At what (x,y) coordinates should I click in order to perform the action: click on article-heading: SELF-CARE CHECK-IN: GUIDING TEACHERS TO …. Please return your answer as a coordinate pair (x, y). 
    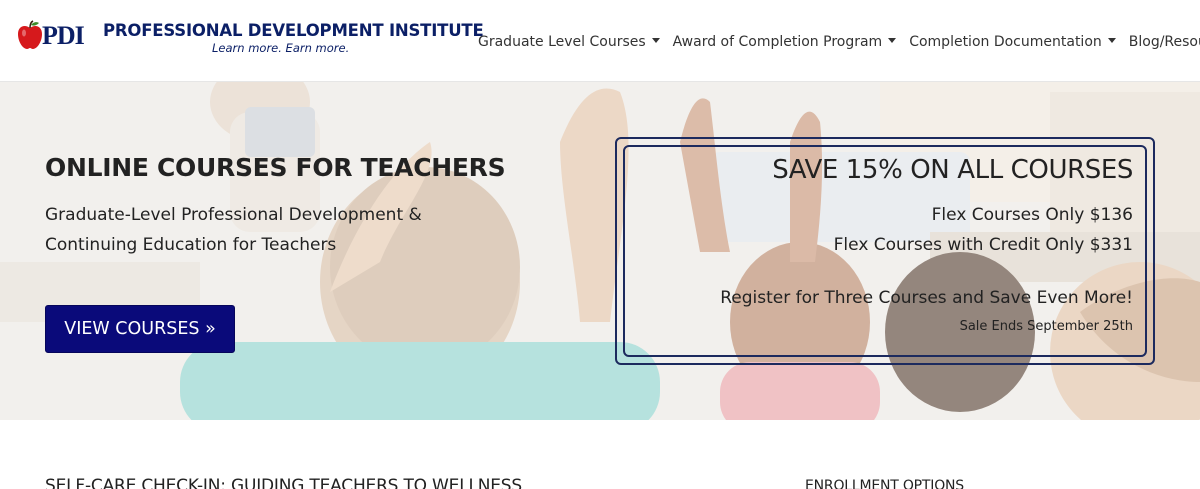
    Looking at the image, I should click on (283, 482).